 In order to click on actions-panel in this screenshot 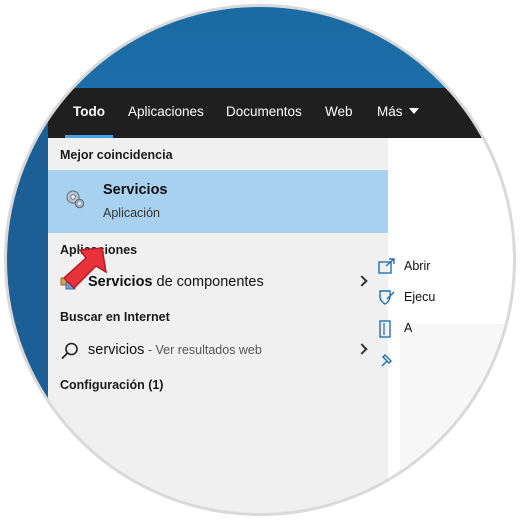, I will do `click(457, 419)`.